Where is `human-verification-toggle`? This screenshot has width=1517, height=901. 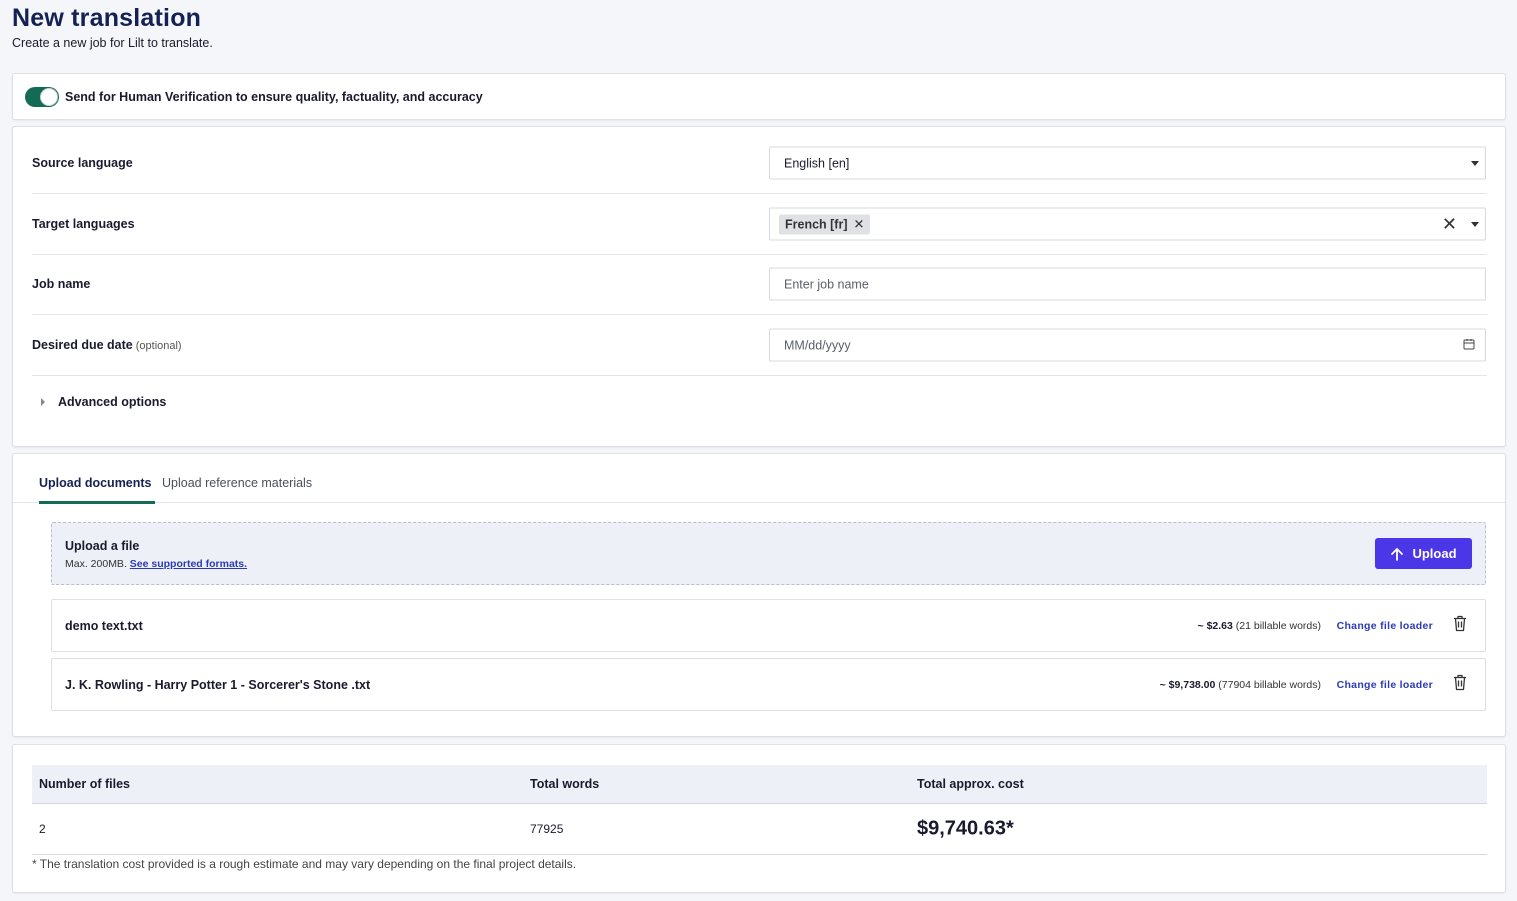
human-verification-toggle is located at coordinates (42, 96).